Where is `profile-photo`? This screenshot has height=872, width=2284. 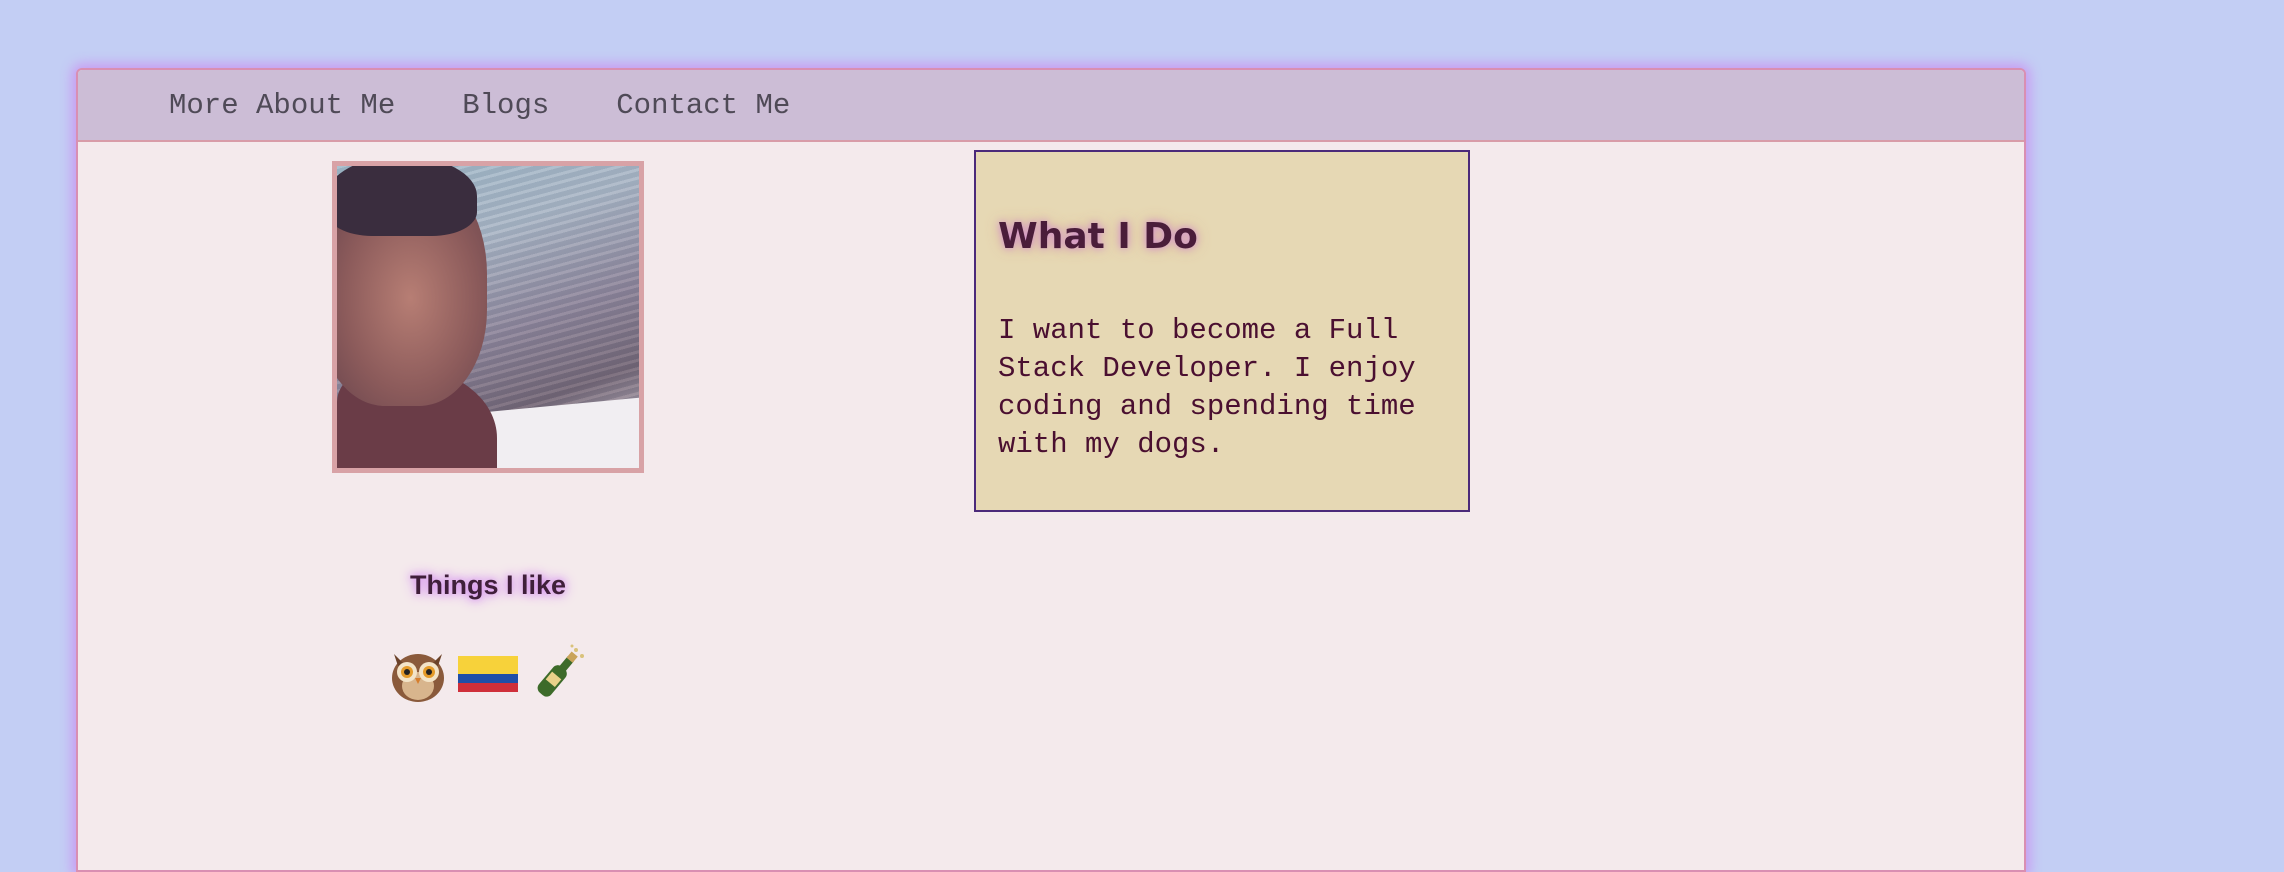
profile-photo is located at coordinates (488, 317).